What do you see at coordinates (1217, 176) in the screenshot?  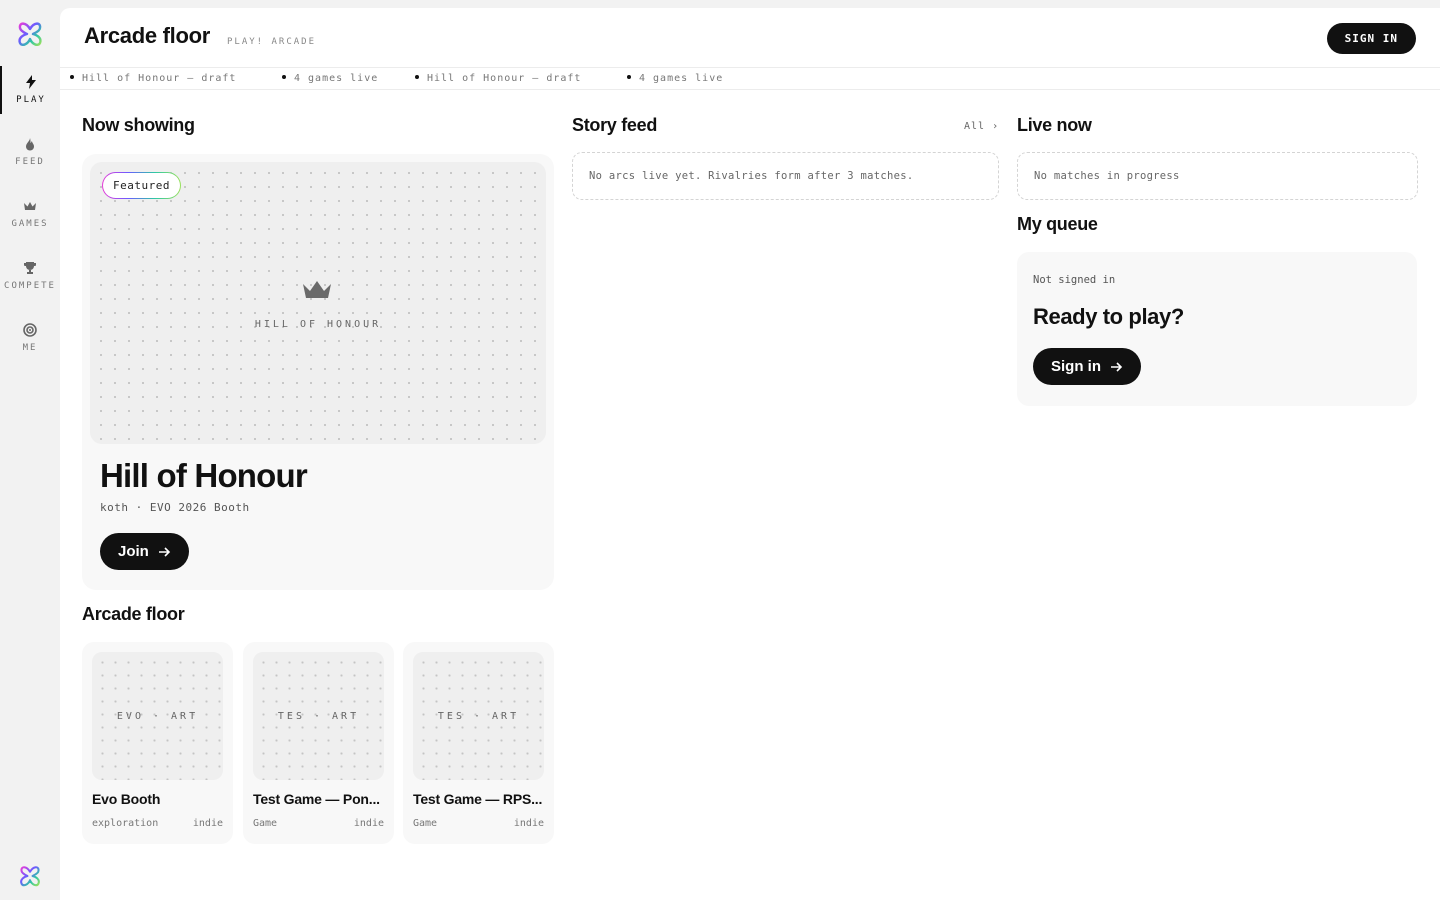 I see `live-now-empty: No matches in progress` at bounding box center [1217, 176].